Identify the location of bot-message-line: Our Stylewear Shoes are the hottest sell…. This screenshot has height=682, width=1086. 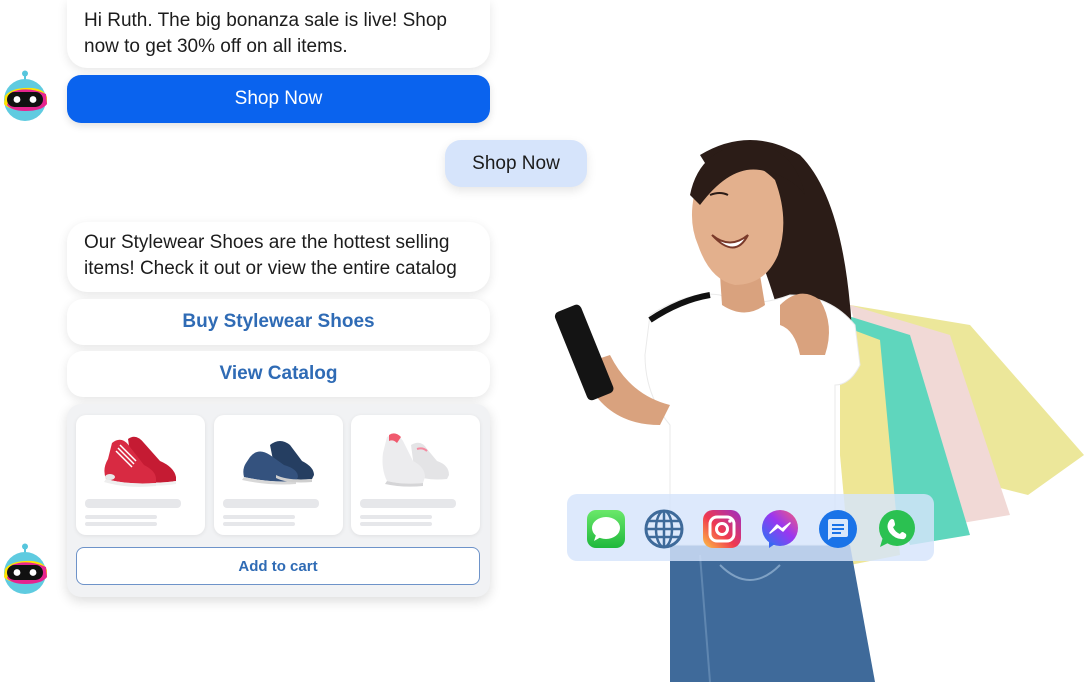
(267, 242).